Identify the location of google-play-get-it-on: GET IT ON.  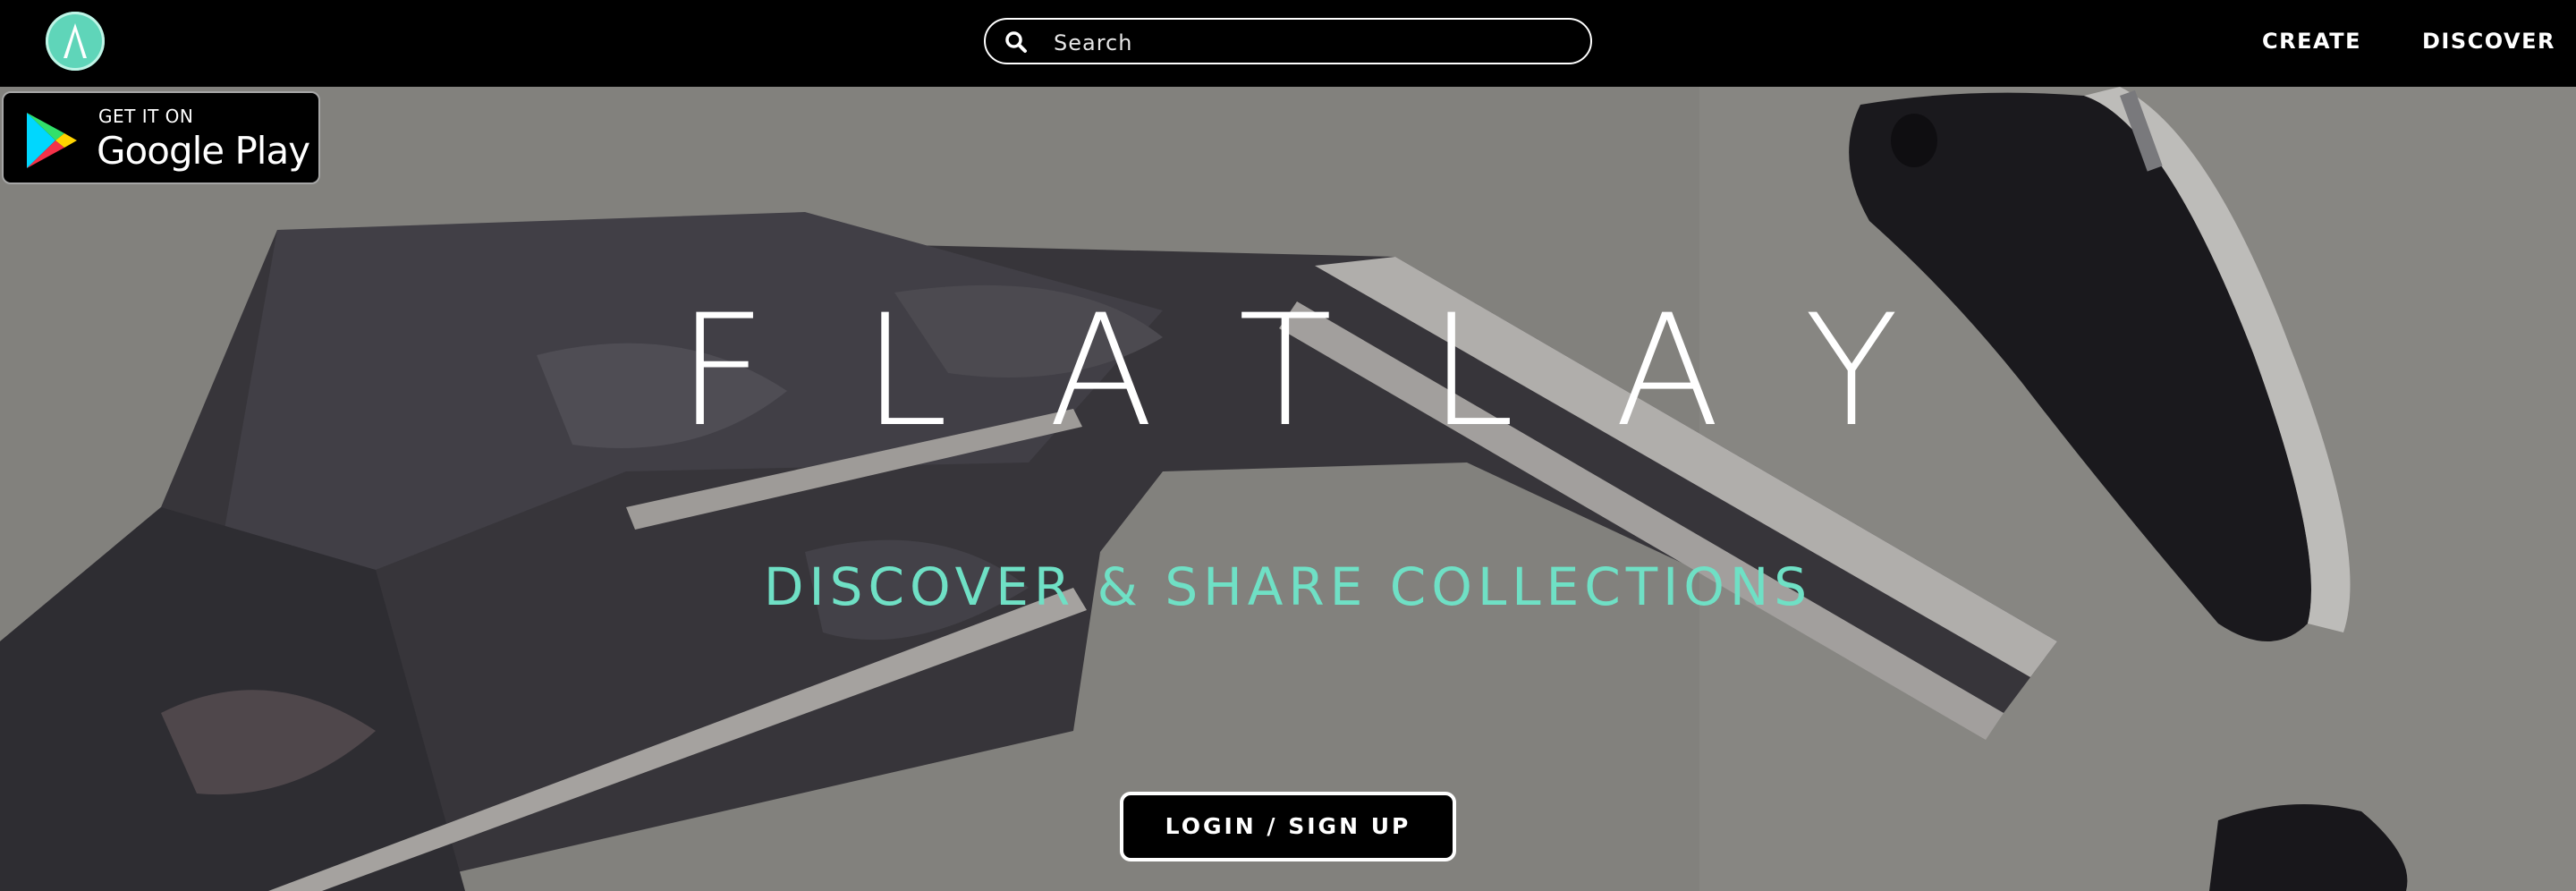
(146, 117).